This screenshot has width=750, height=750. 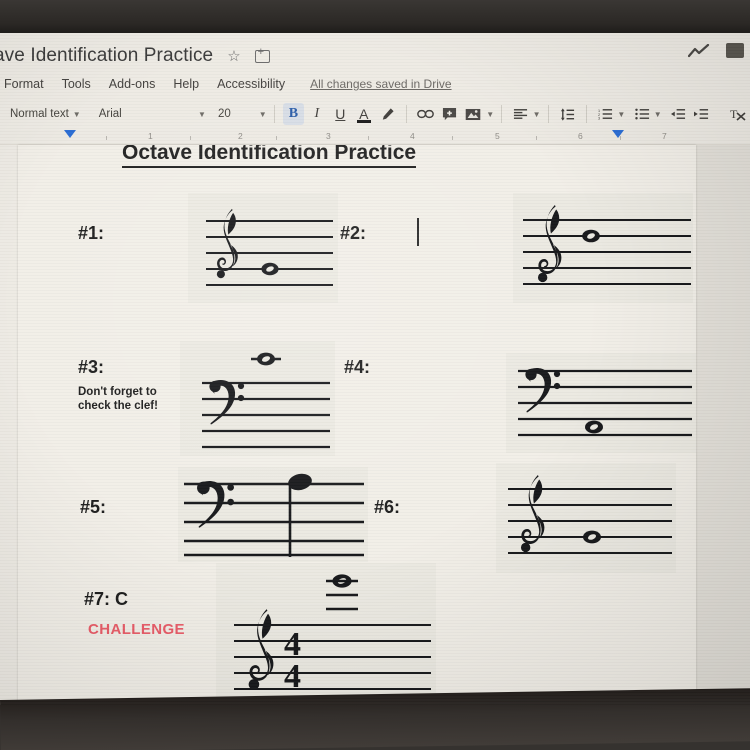 I want to click on time-signature: 4 4, so click(x=292, y=660).